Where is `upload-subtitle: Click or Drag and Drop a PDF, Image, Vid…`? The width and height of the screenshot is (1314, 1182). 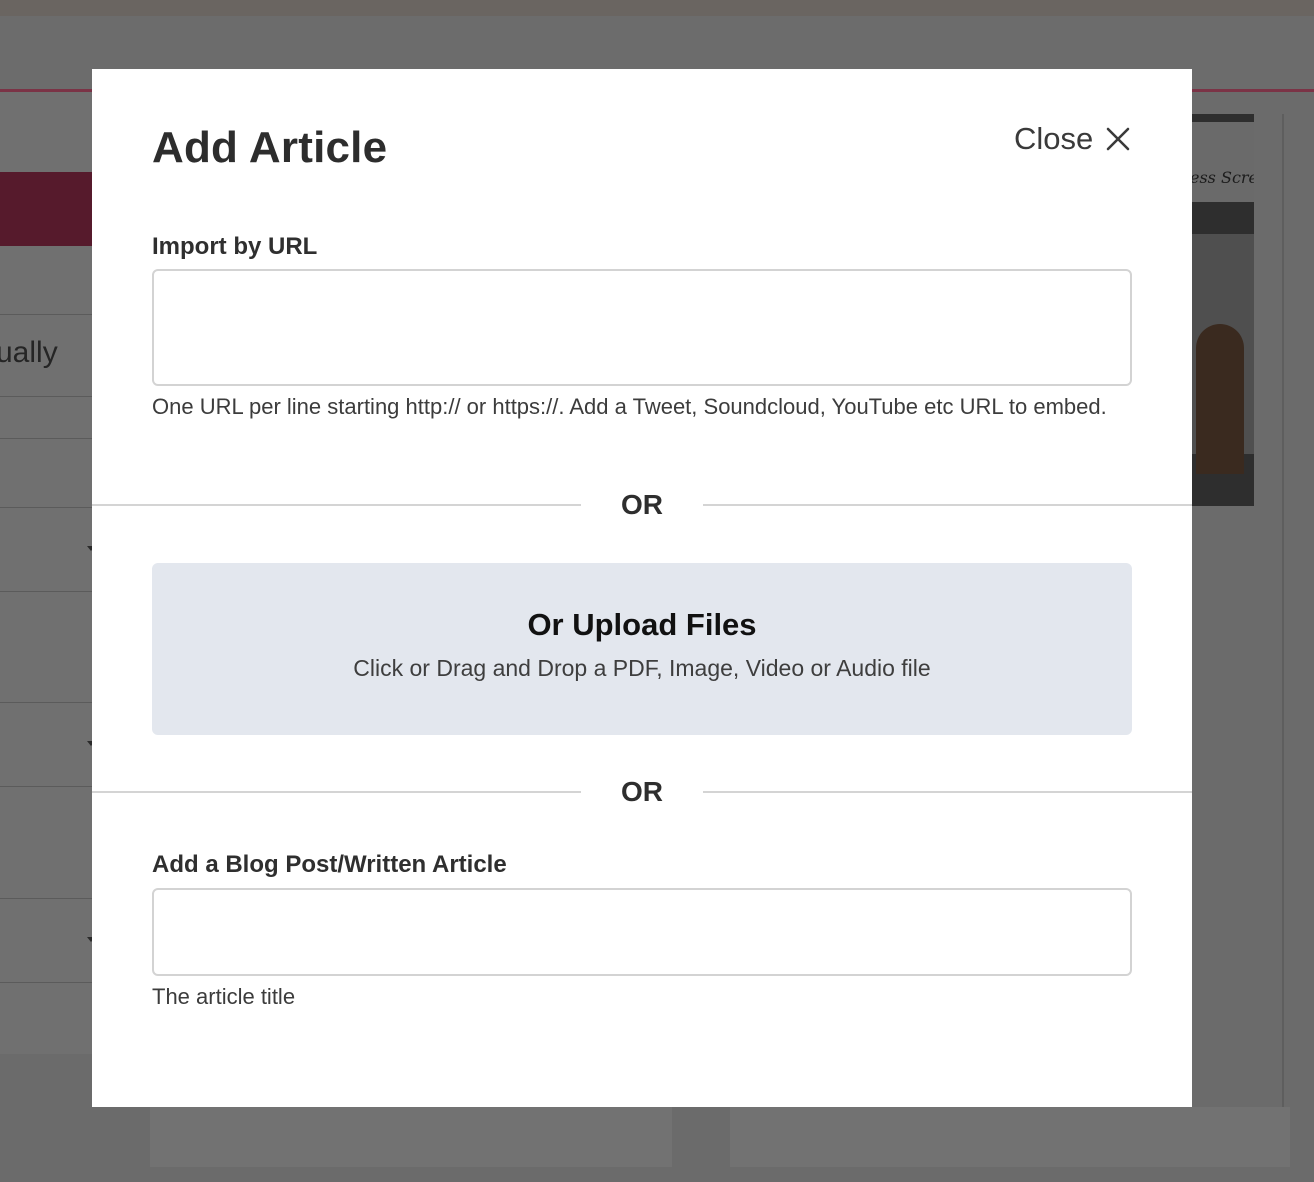 upload-subtitle: Click or Drag and Drop a PDF, Image, Vid… is located at coordinates (642, 668).